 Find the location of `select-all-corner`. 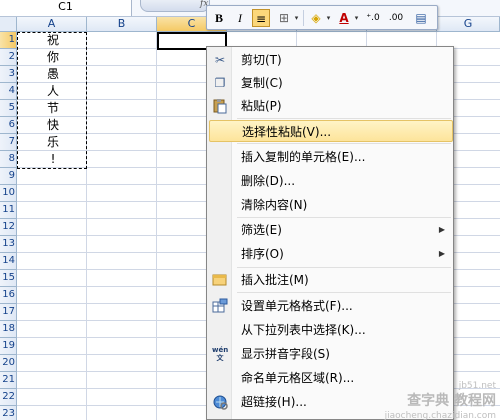

select-all-corner is located at coordinates (8, 24).